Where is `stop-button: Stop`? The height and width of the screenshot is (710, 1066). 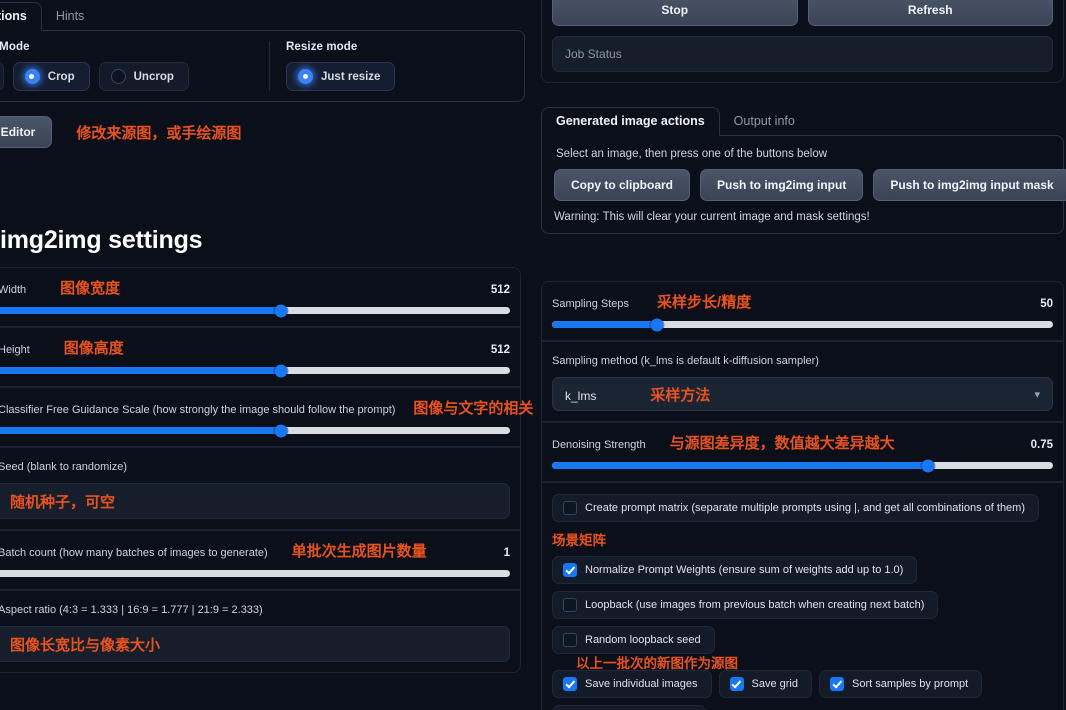 stop-button: Stop is located at coordinates (675, 13).